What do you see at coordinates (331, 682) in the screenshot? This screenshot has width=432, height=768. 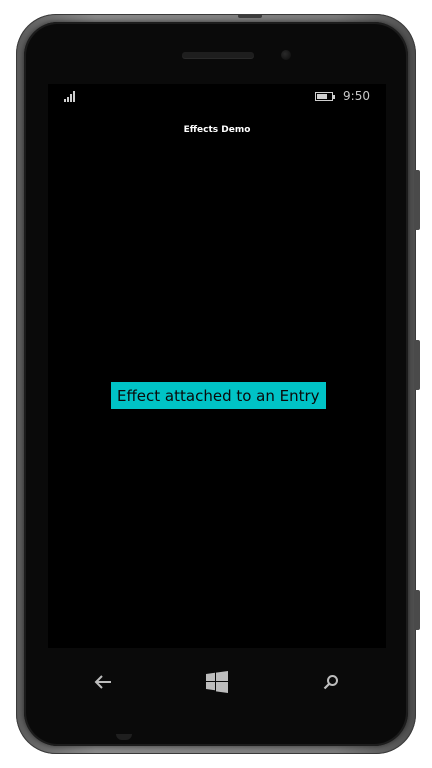 I see `search-icon` at bounding box center [331, 682].